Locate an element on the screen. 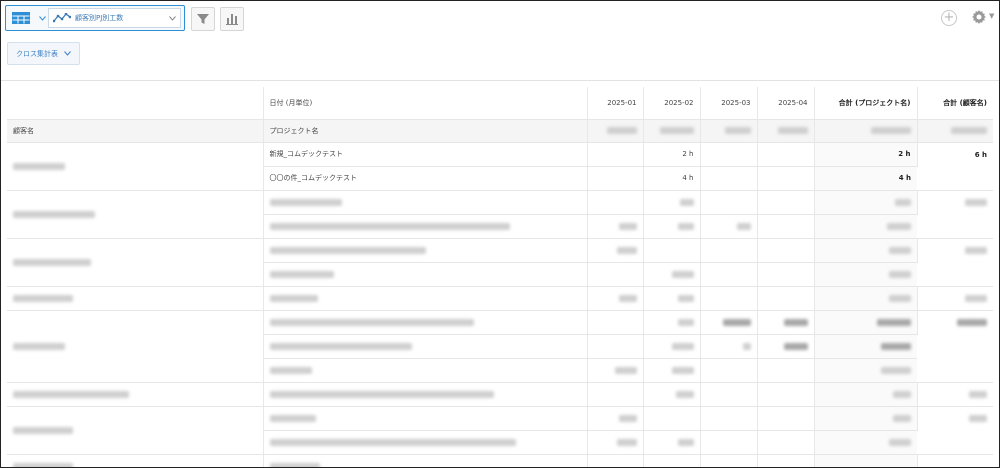 This screenshot has width=1000, height=468. header-row-fields: 顧客名 プロジェクト名 is located at coordinates (500, 131).